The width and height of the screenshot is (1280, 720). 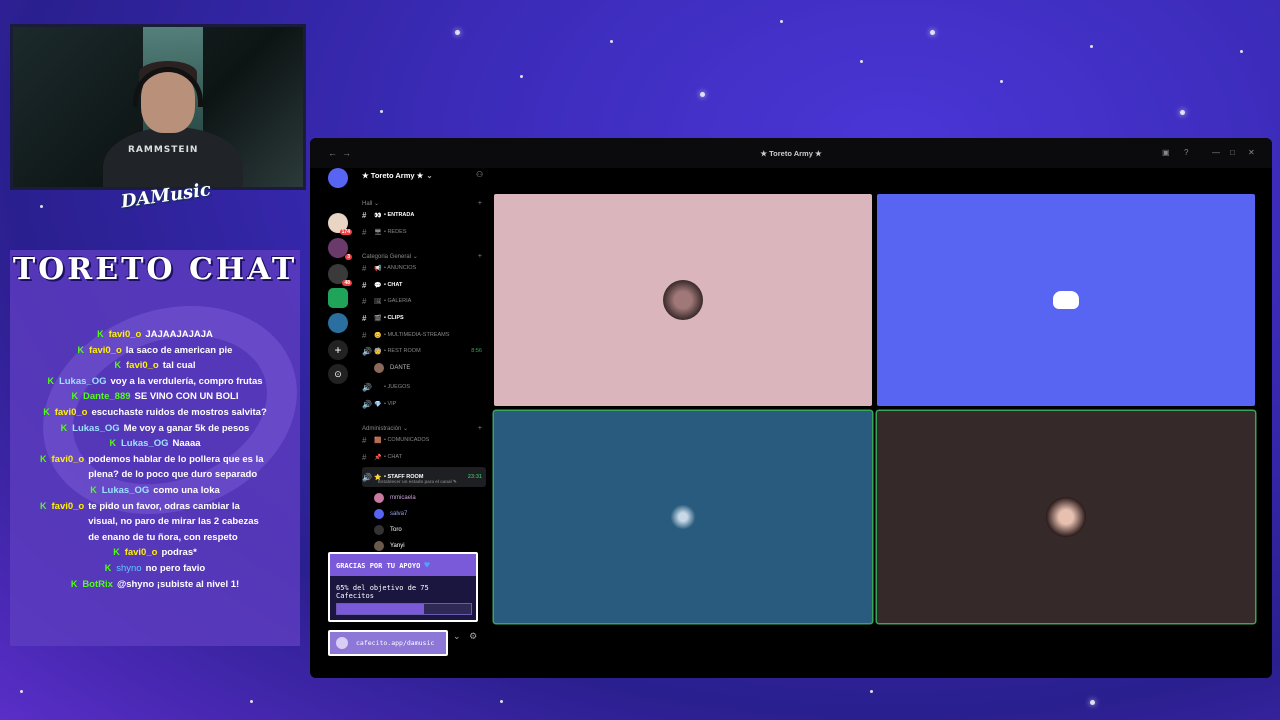 I want to click on channel-vip: 🔊 💎 • VIP, so click(x=424, y=404).